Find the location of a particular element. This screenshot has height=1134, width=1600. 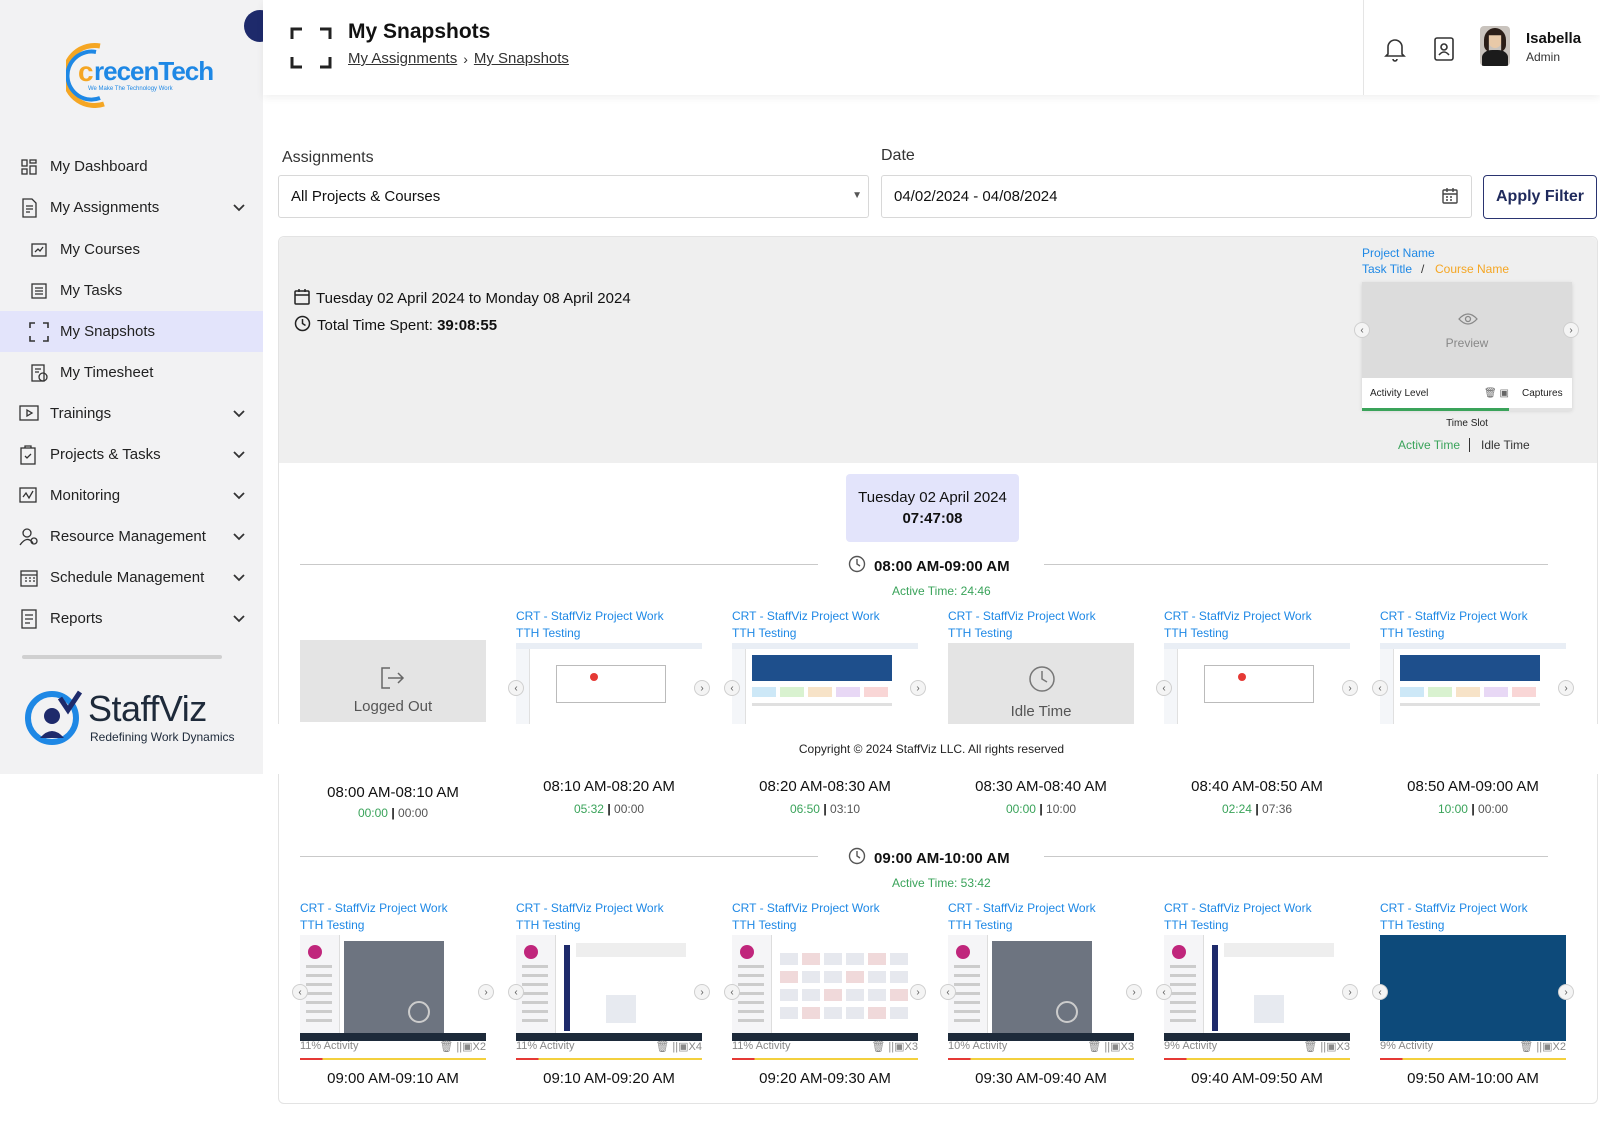

breadcrumb-my-snapshots: My Snapshots is located at coordinates (521, 58).